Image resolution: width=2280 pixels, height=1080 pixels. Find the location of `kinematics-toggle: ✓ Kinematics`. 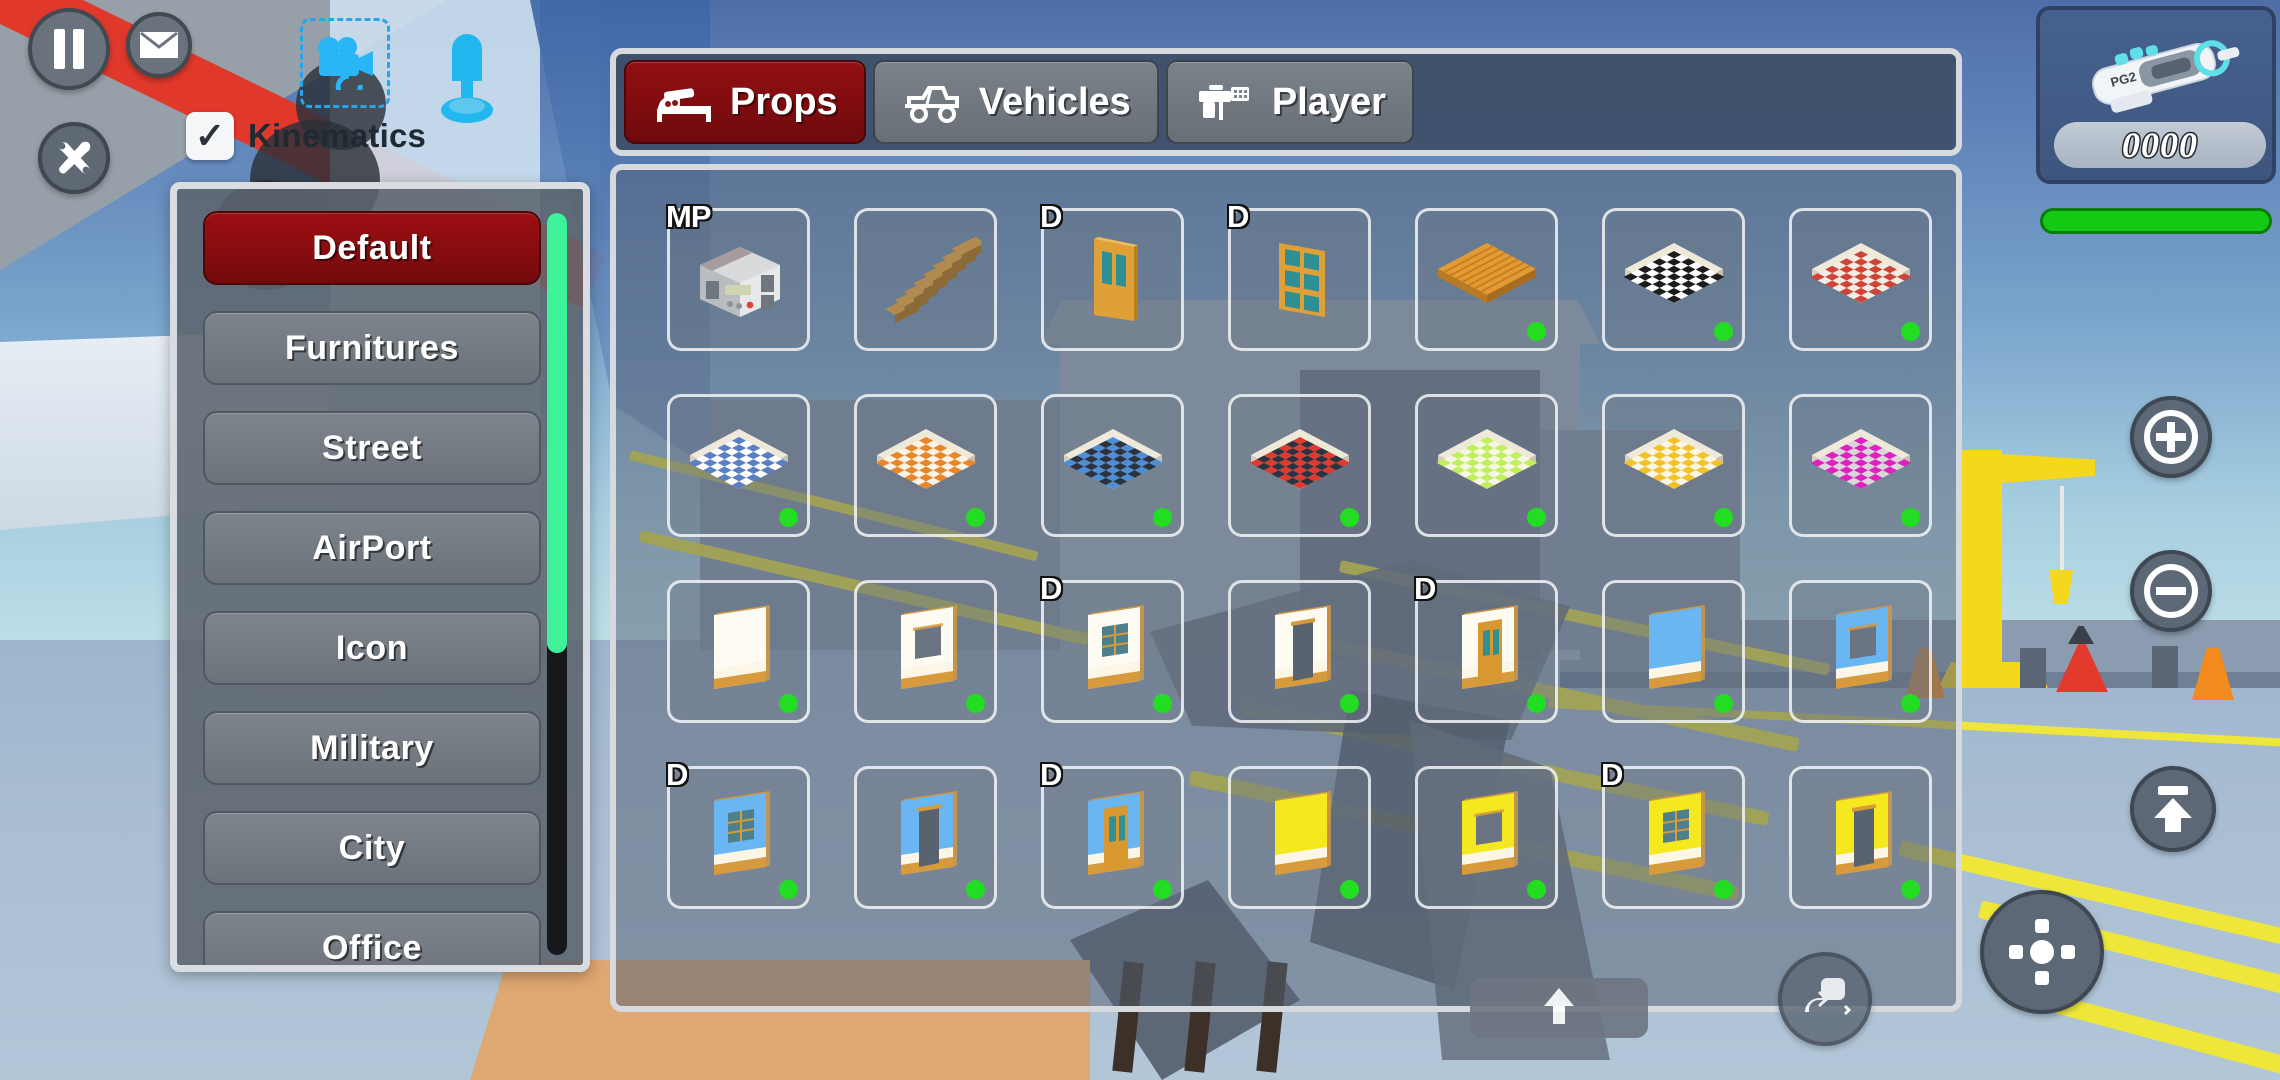

kinematics-toggle: ✓ Kinematics is located at coordinates (306, 136).